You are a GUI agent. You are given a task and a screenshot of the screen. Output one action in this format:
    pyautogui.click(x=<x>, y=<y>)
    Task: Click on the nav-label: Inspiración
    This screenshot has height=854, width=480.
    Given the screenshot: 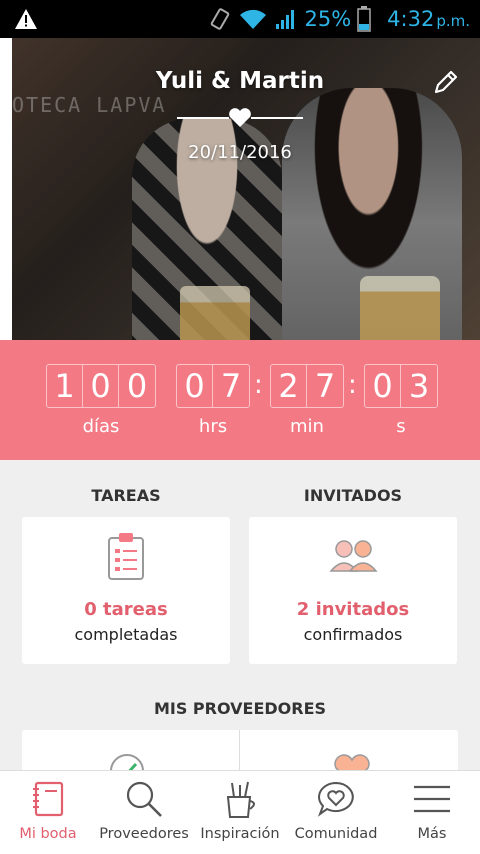 What is the action you would take?
    pyautogui.click(x=240, y=834)
    